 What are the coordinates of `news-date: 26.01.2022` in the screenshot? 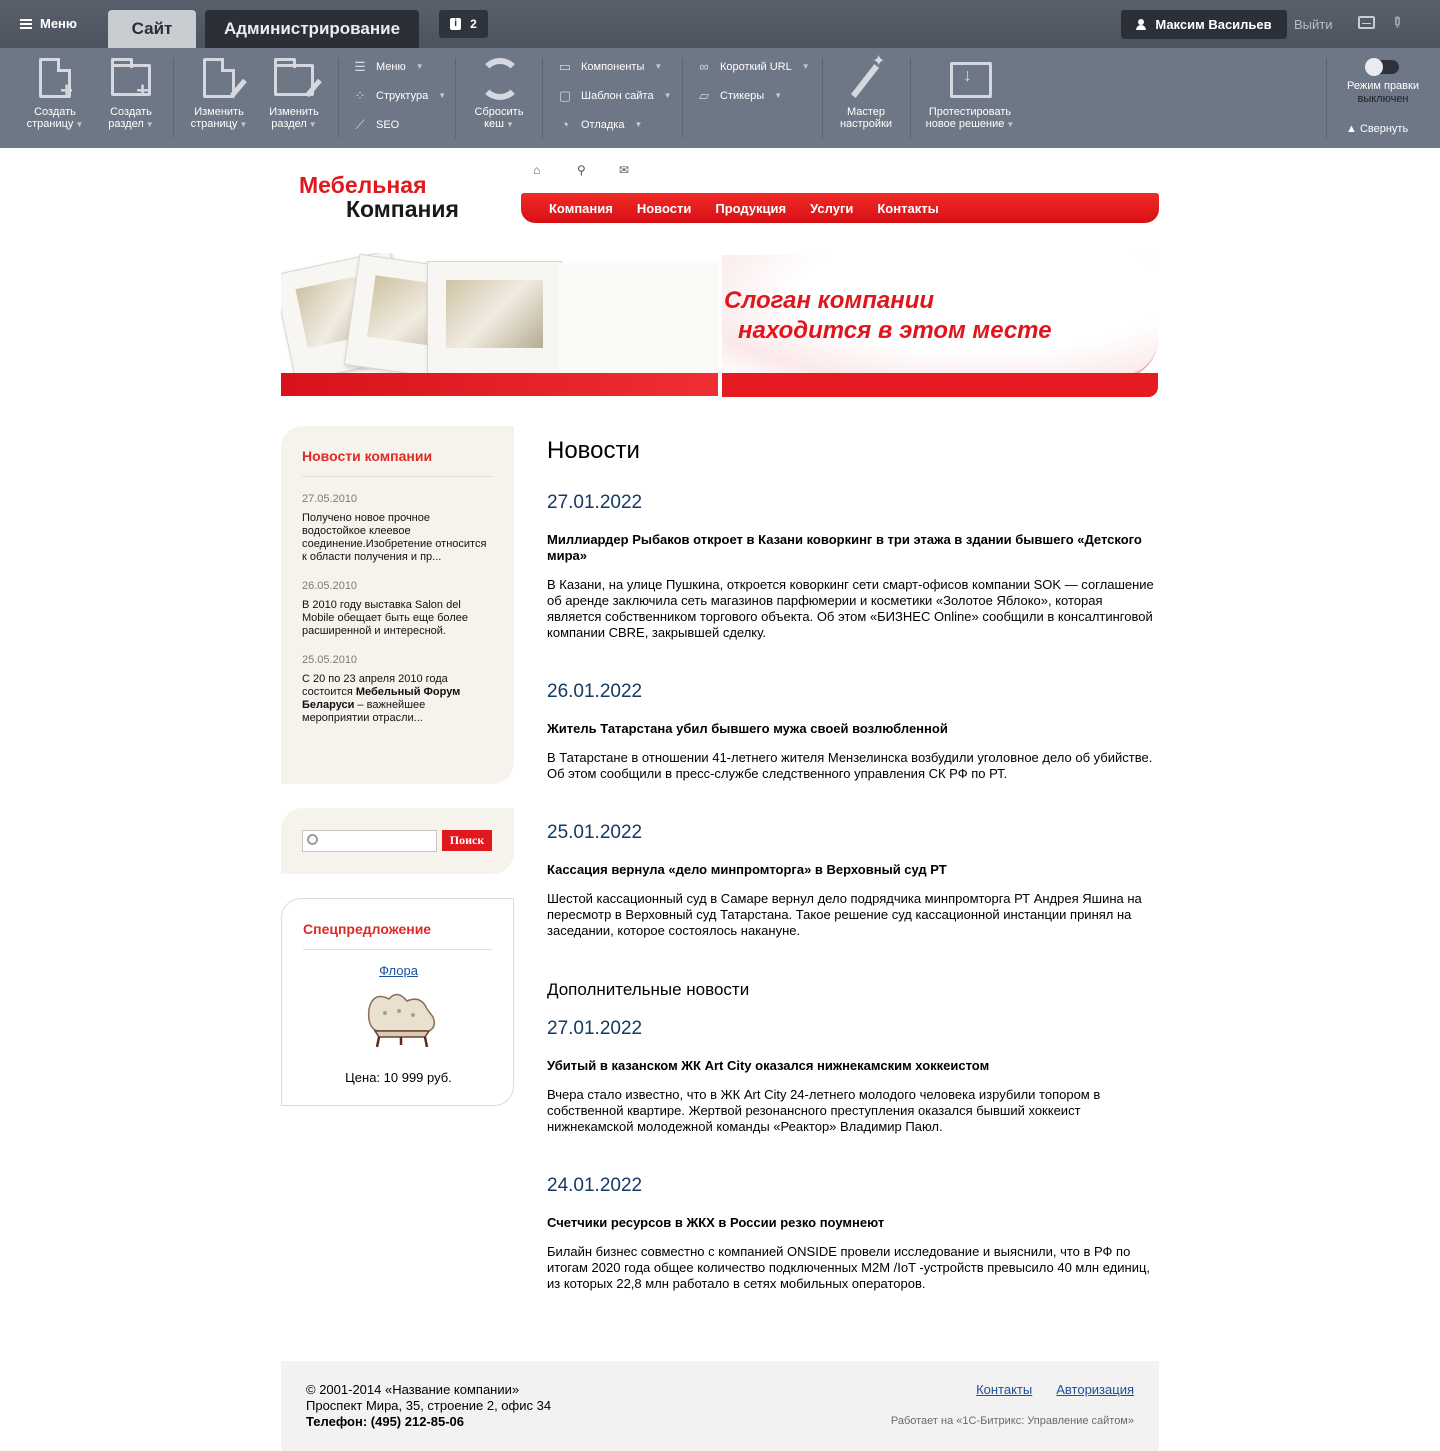 It's located at (595, 691).